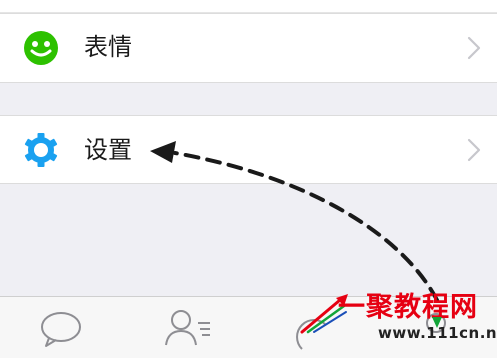 The image size is (497, 358). What do you see at coordinates (108, 47) in the screenshot?
I see `menu-item-emoji-label: 表情` at bounding box center [108, 47].